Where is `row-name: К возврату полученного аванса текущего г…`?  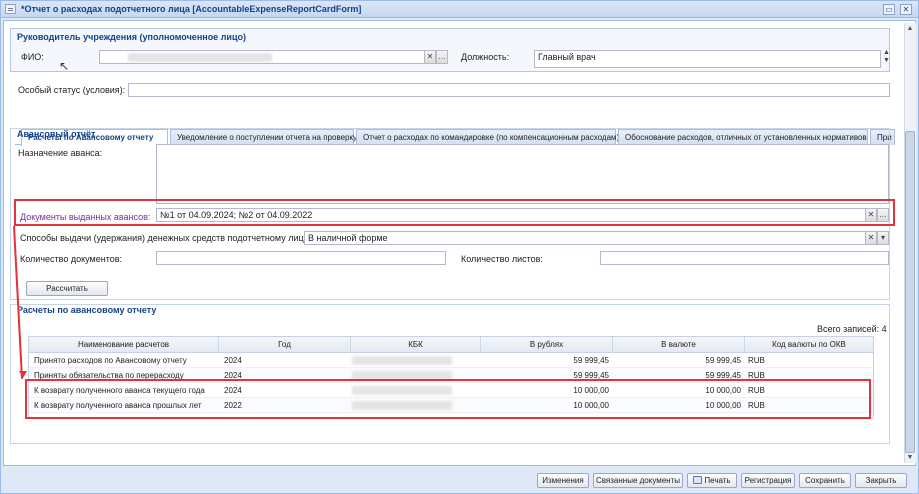 row-name: К возврату полученного аванса текущего г… is located at coordinates (119, 390).